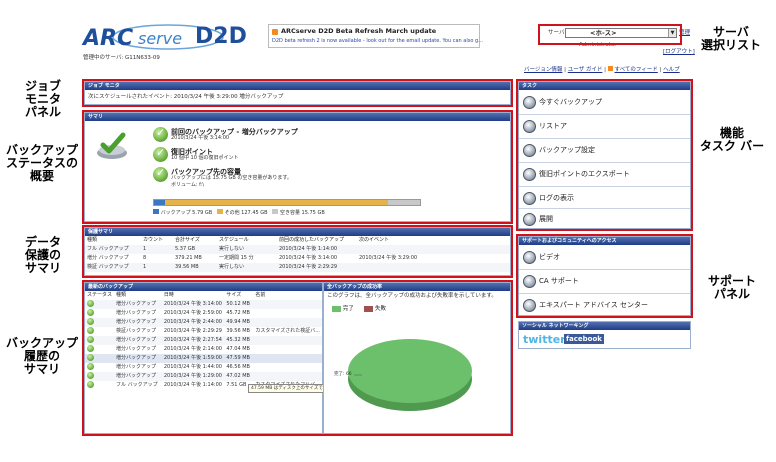 Image resolution: width=776 pixels, height=462 pixels. Describe the element at coordinates (289, 388) in the screenshot. I see `size-tooltip: 47.59 MB はディスク上のサイズです` at that location.